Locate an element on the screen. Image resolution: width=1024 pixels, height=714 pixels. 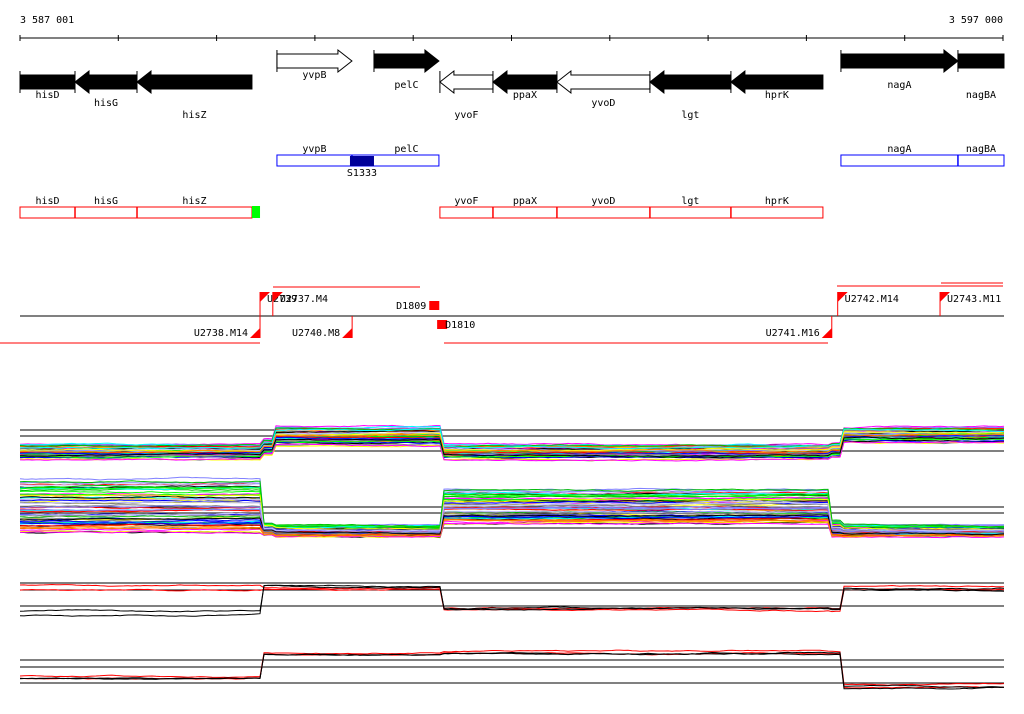
gene-label-nagA: nagA is located at coordinates (899, 85).